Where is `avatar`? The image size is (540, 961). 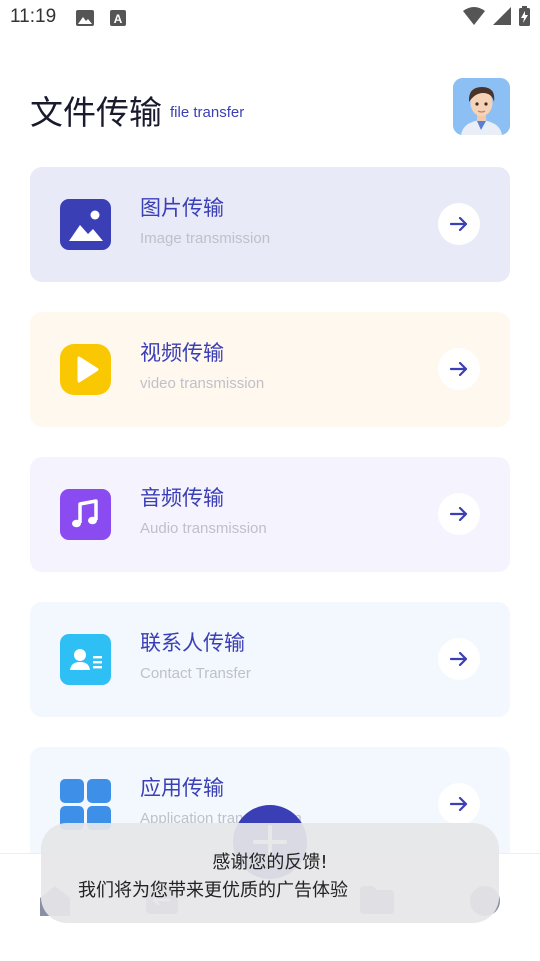 avatar is located at coordinates (481, 106).